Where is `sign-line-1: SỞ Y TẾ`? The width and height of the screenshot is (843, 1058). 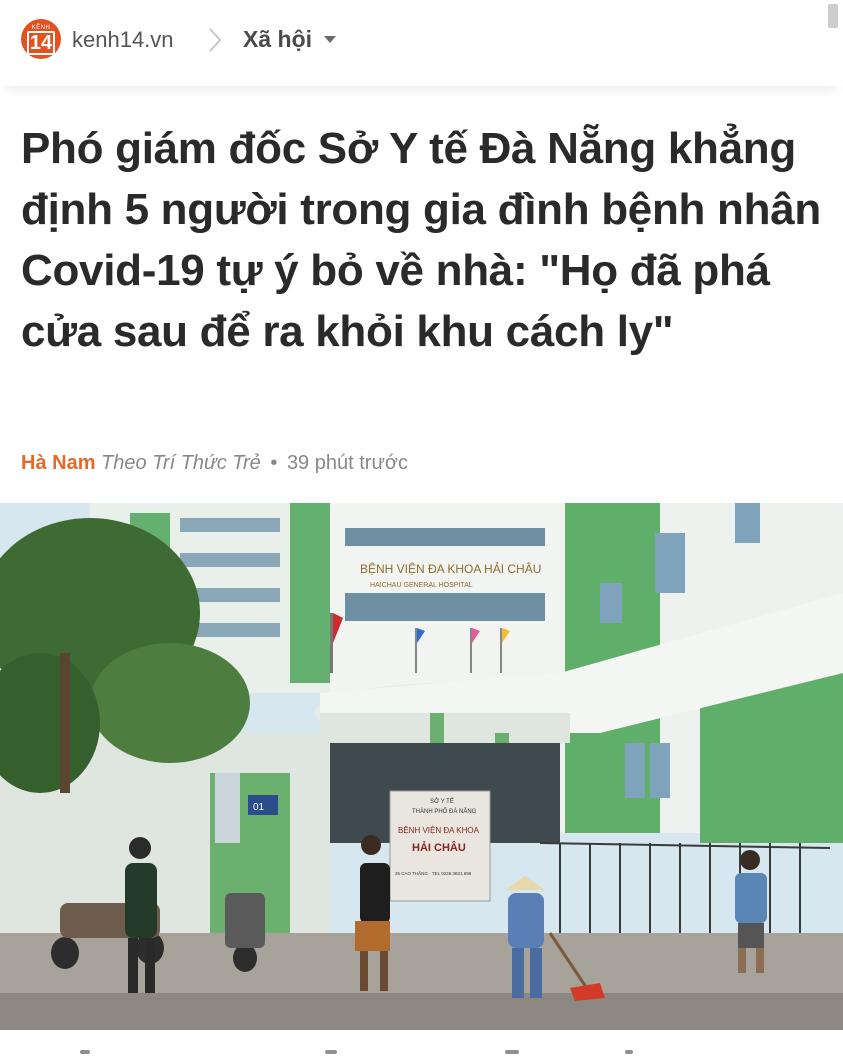
sign-line-1: SỞ Y TẾ is located at coordinates (442, 801).